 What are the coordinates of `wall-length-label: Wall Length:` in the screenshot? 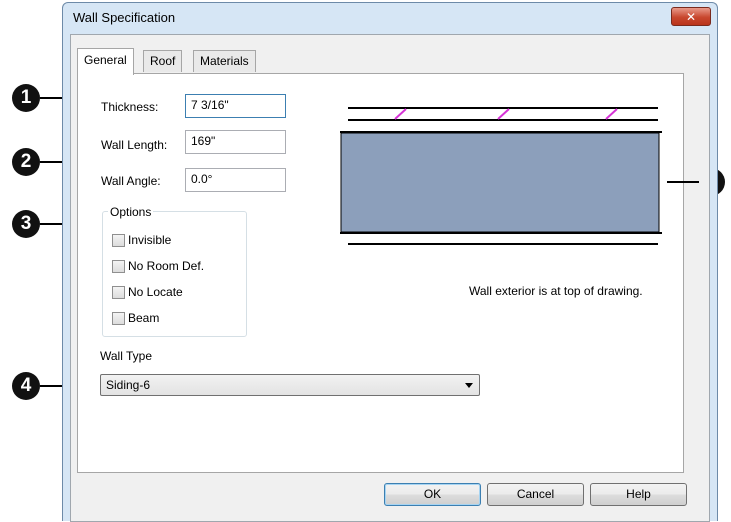 It's located at (134, 145).